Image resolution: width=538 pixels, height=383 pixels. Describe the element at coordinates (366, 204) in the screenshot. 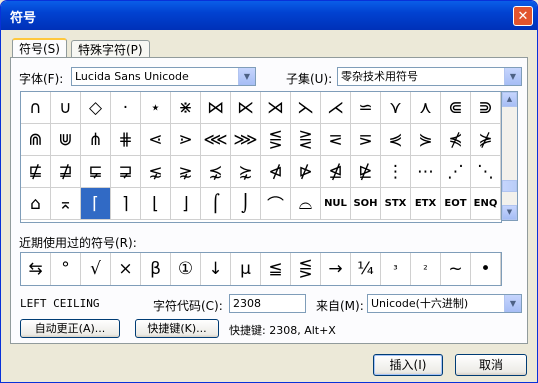

I see `symbol-cell: SOH` at that location.